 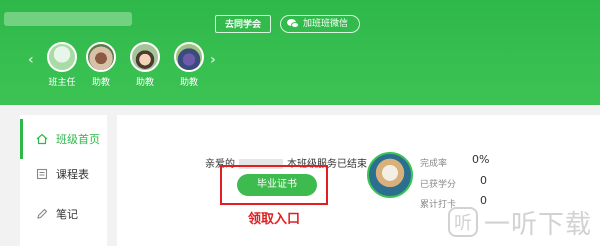 I want to click on teacher-label: 班主任, so click(x=62, y=83).